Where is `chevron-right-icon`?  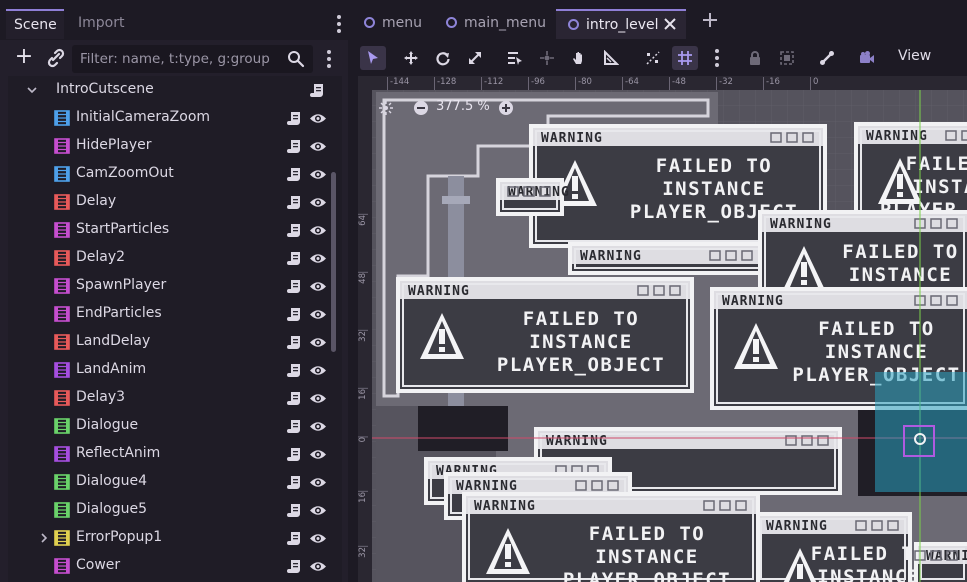
chevron-right-icon is located at coordinates (44, 538).